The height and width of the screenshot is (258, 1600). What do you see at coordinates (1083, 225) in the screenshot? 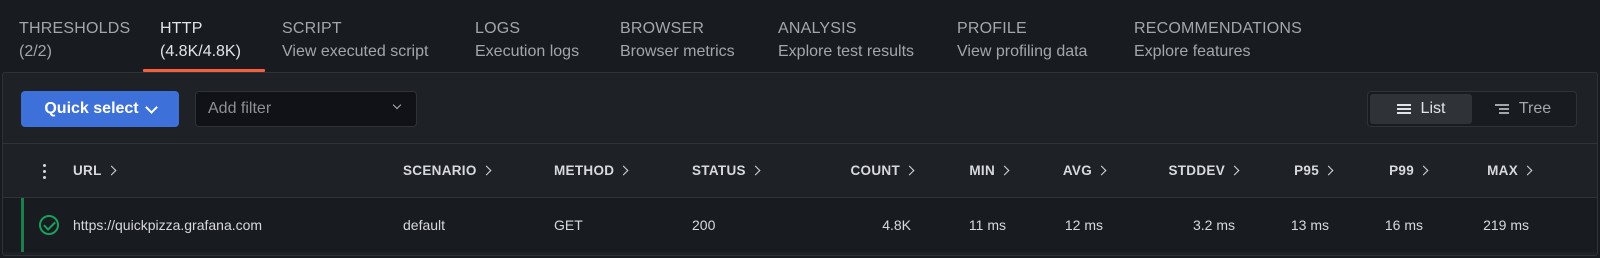
I see `cell-avg: 12 ms` at bounding box center [1083, 225].